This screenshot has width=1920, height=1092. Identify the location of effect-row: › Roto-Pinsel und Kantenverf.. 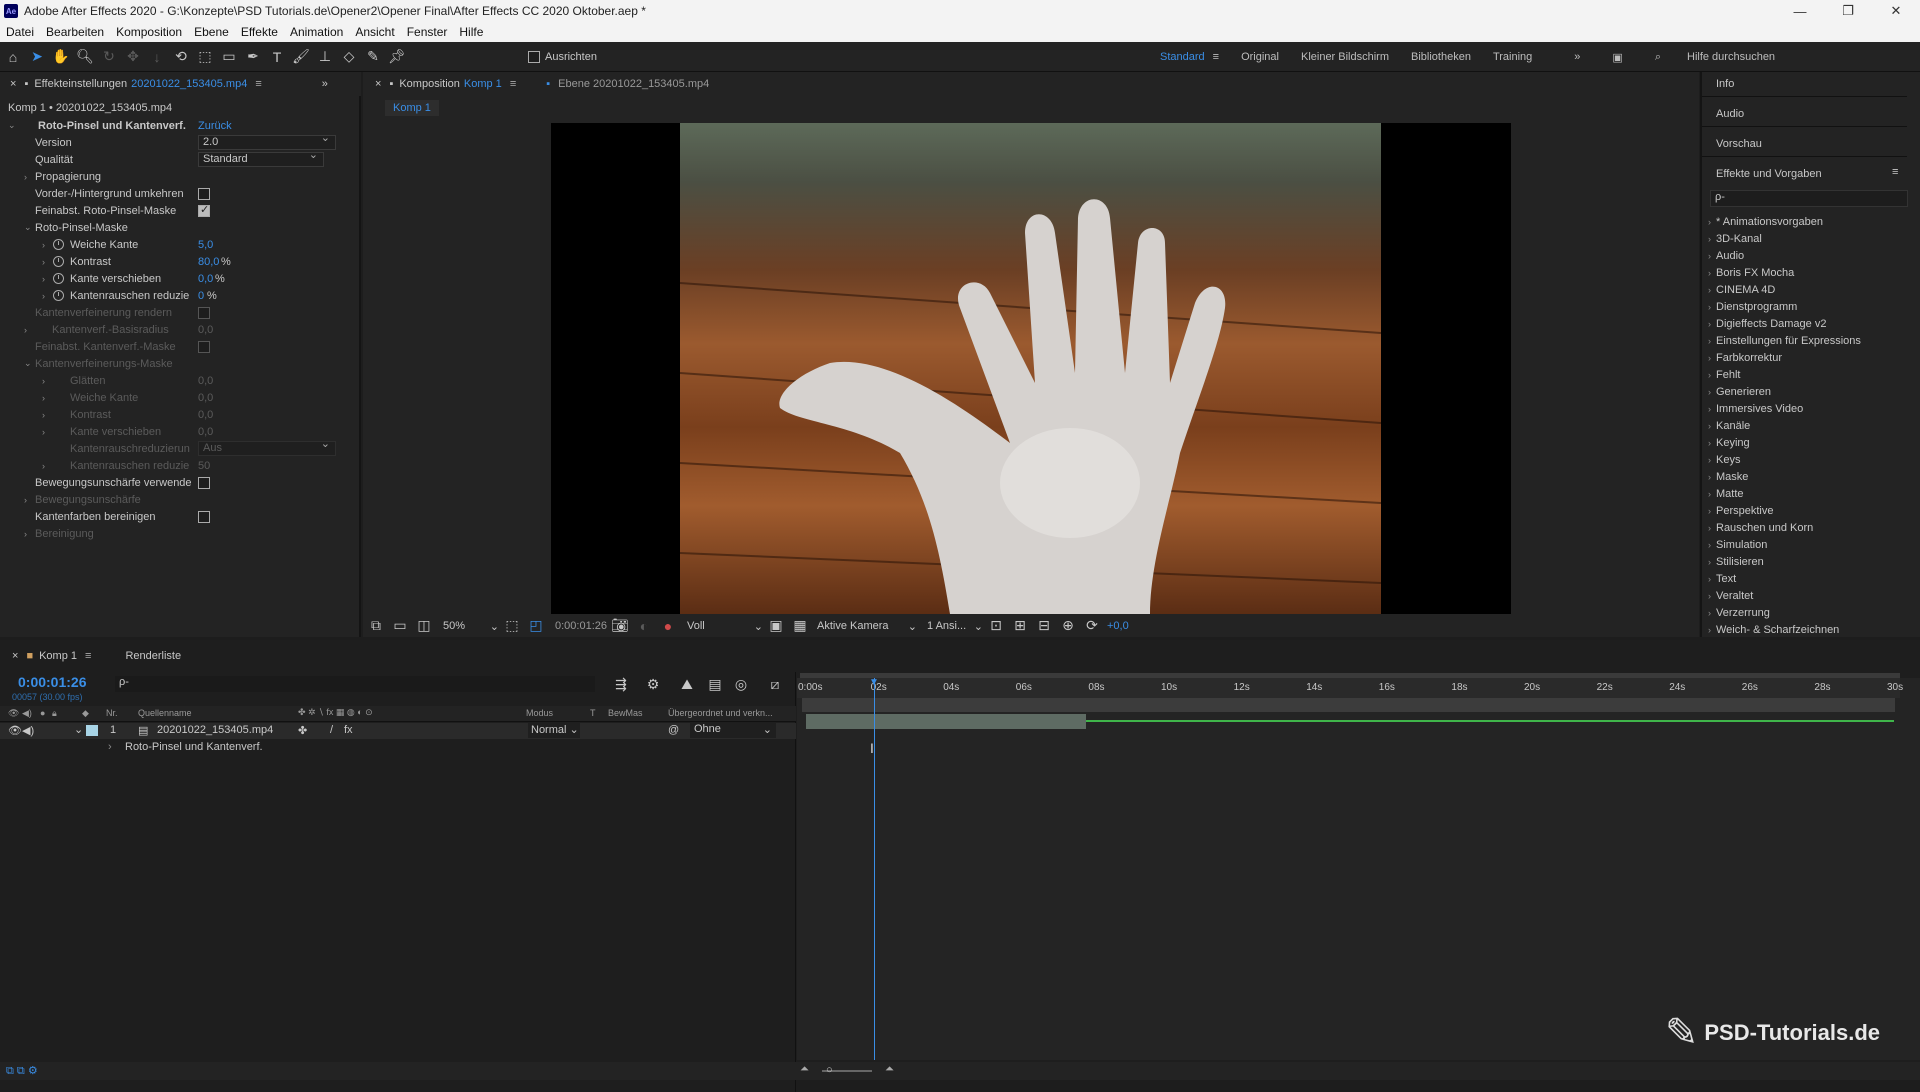
(398, 748).